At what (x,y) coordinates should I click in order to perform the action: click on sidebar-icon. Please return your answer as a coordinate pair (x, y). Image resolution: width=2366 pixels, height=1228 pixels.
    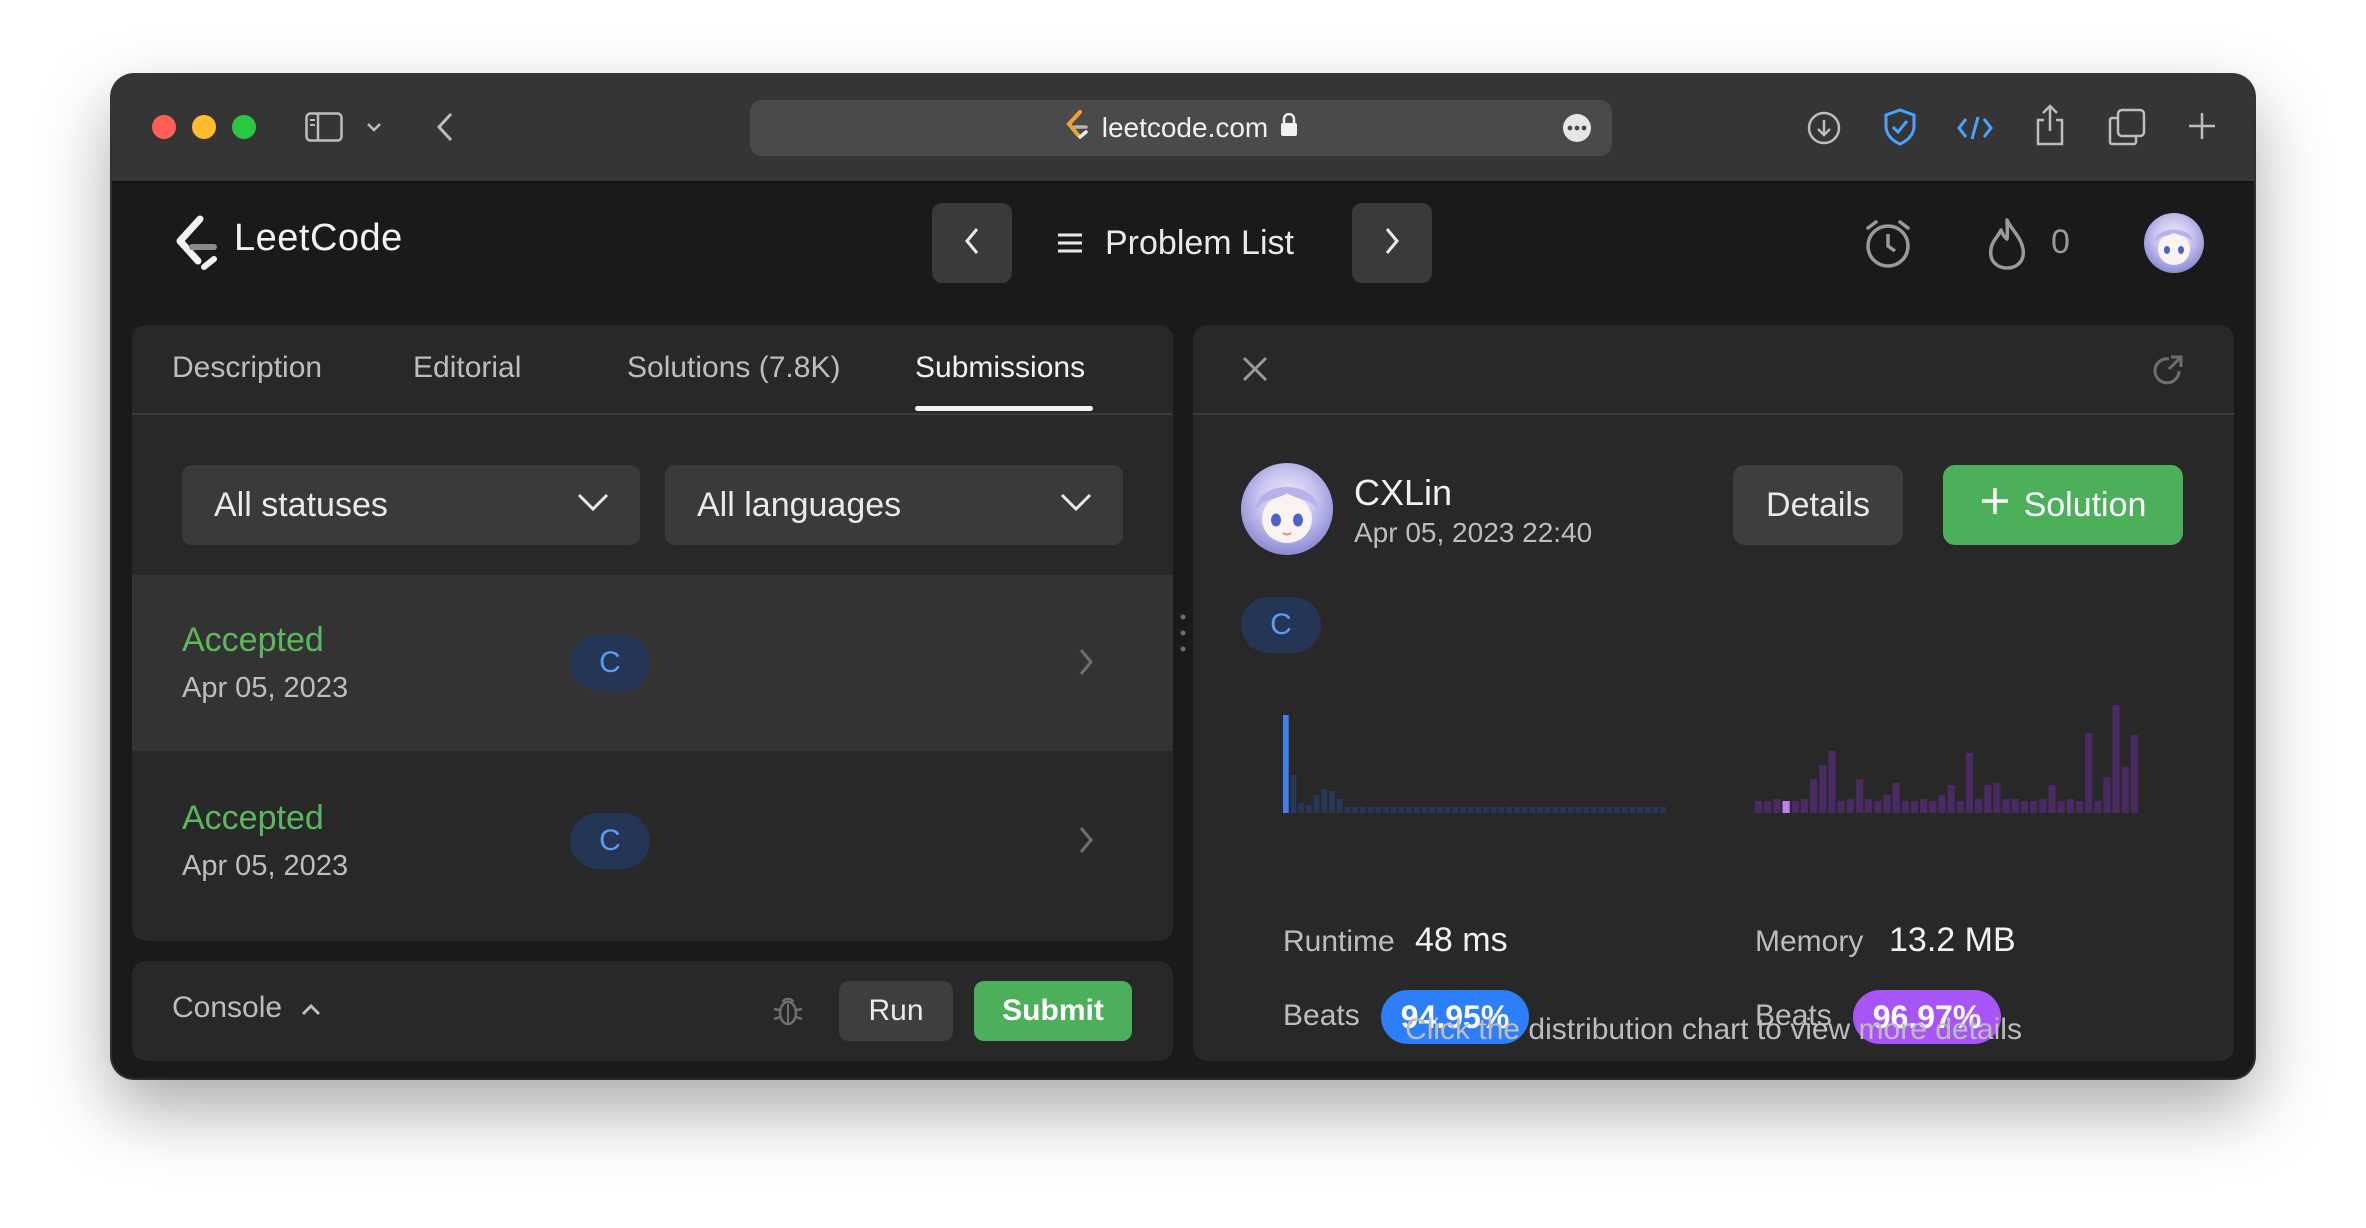
    Looking at the image, I should click on (324, 127).